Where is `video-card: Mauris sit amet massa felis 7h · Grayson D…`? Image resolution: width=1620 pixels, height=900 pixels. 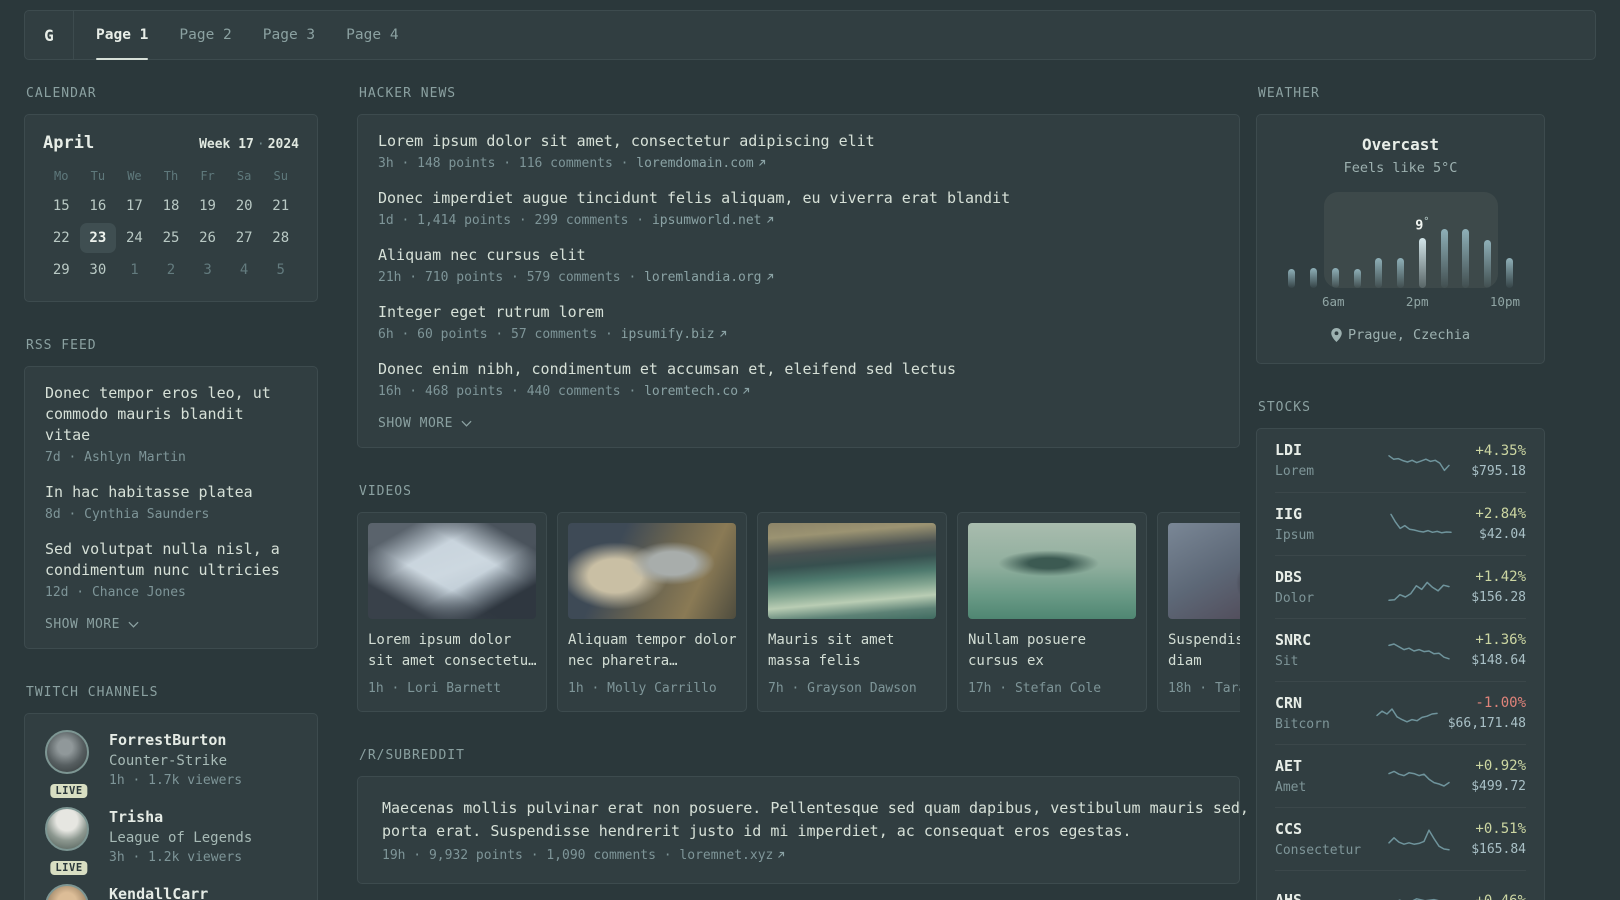
video-card: Mauris sit amet massa felis 7h · Grayson D… is located at coordinates (852, 612).